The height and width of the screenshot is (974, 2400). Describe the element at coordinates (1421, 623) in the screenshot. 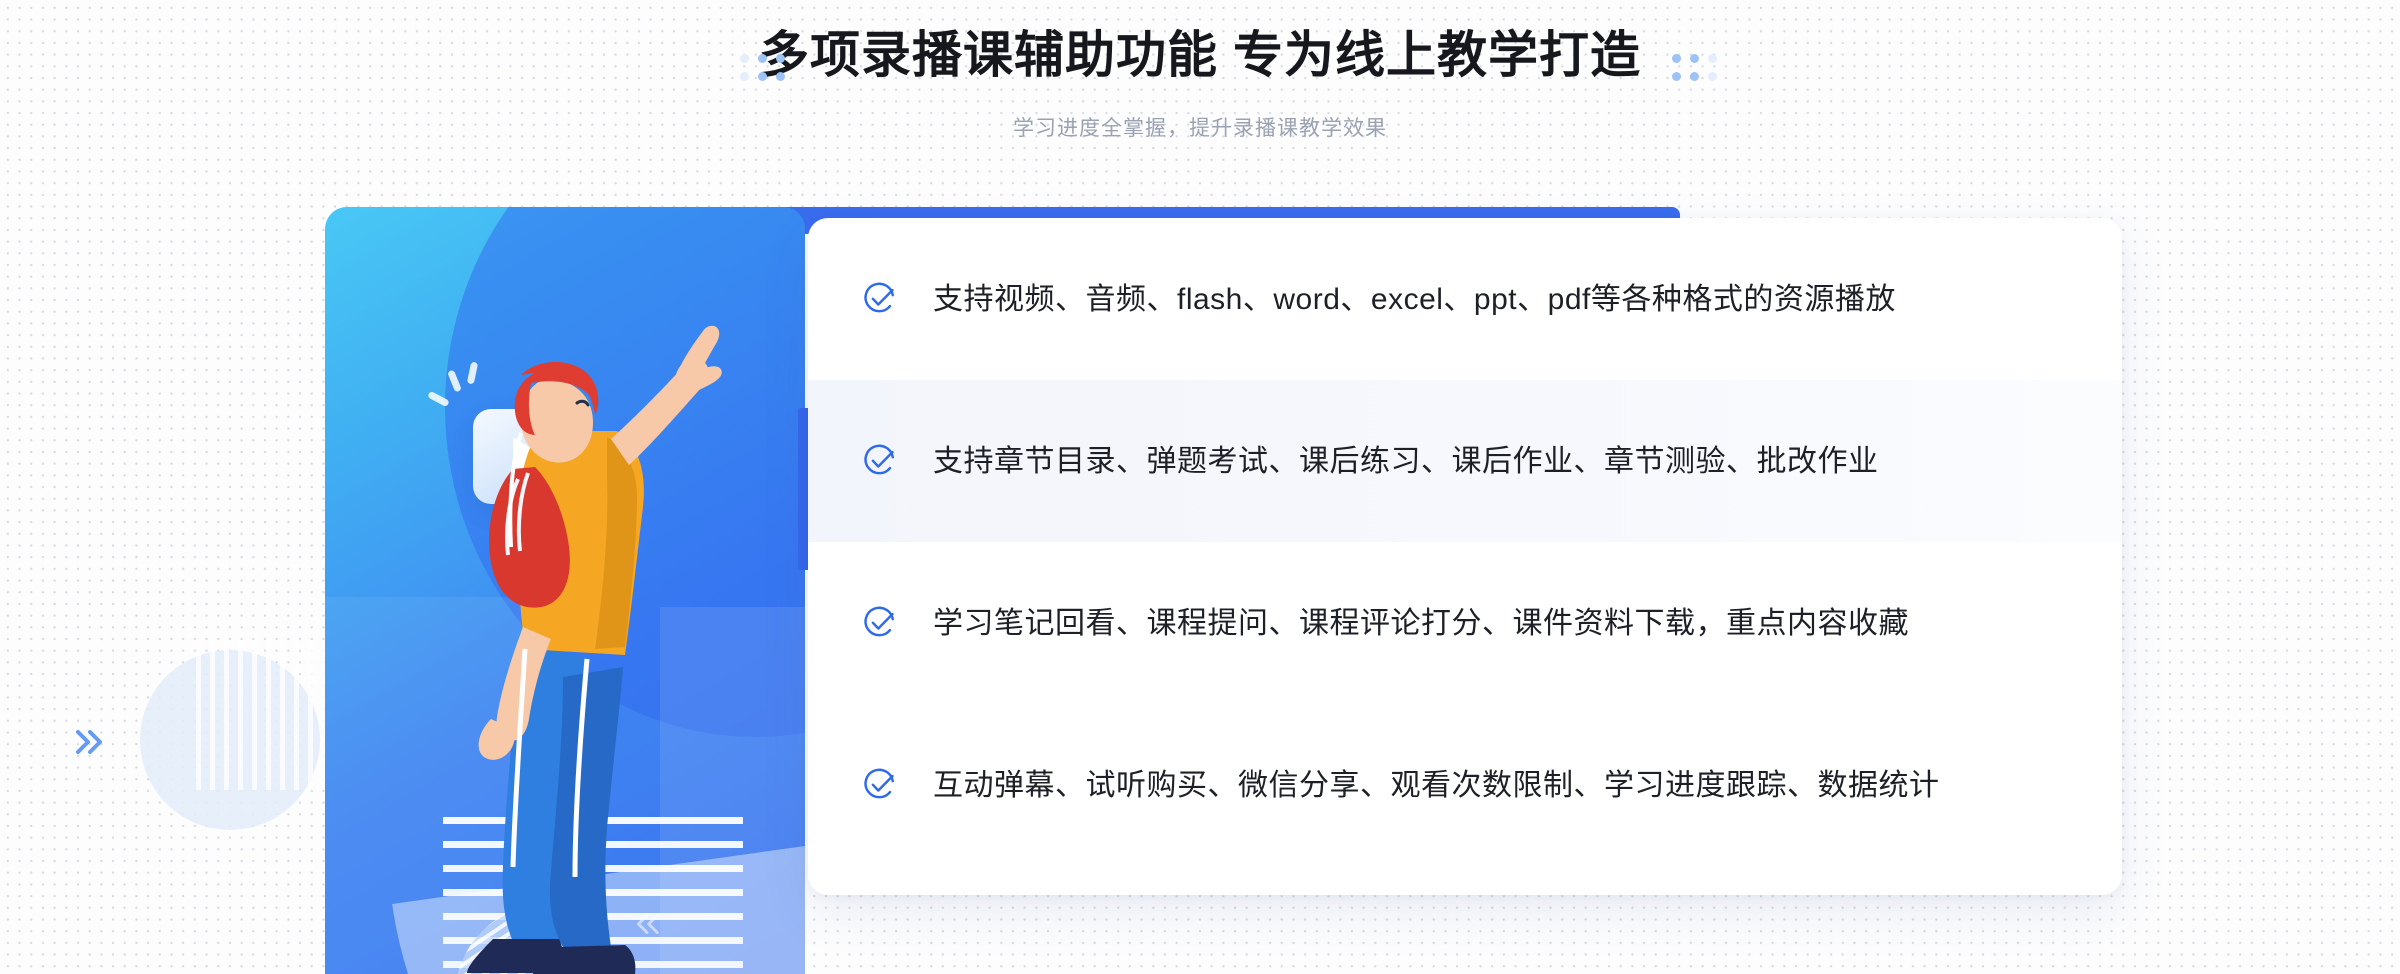

I see `feature-text: 学习笔记回看、课程提问、课程评论打分、课件资料下载，重点内容收藏` at that location.